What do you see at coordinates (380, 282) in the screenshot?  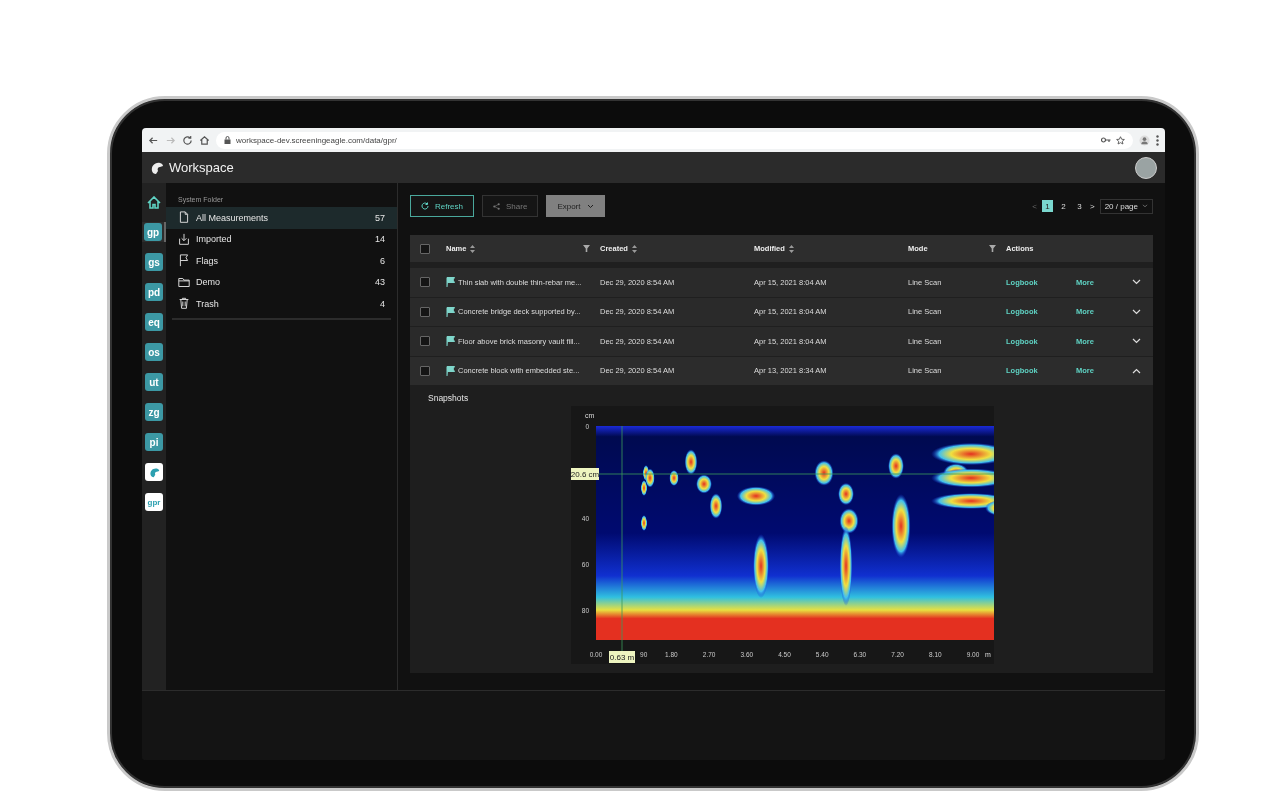 I see `folder-count: 43` at bounding box center [380, 282].